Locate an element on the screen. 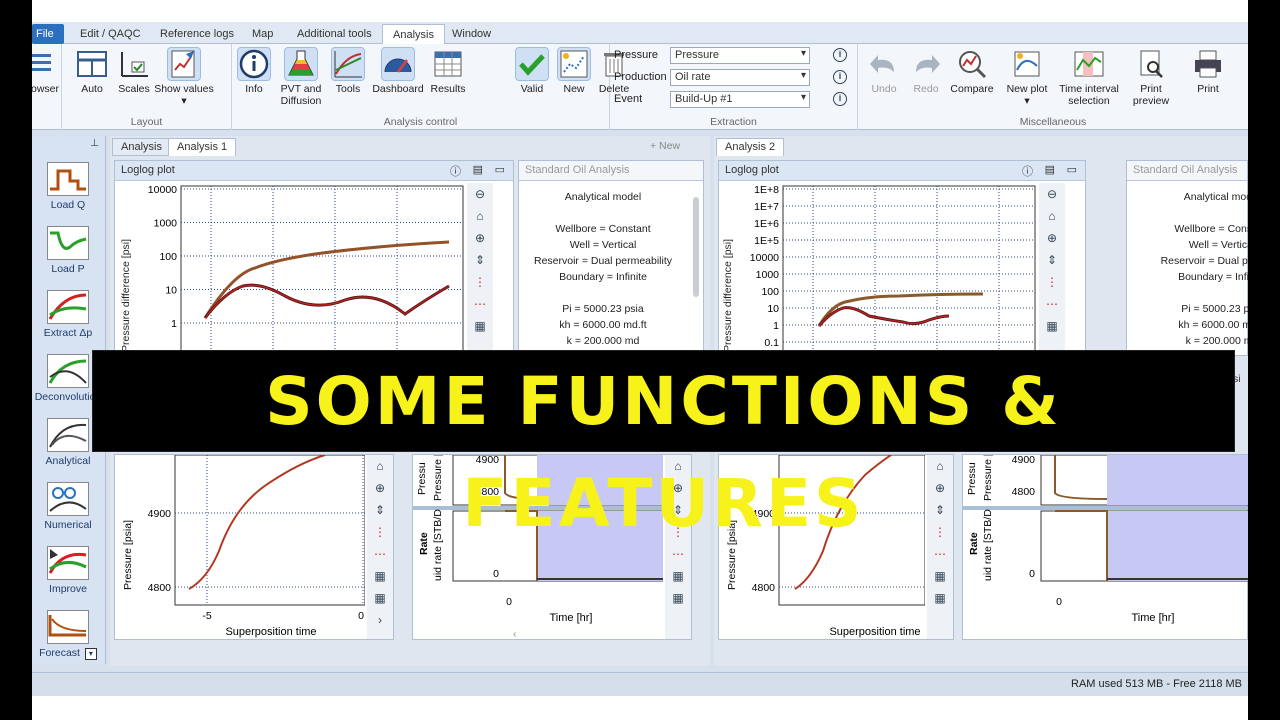 The width and height of the screenshot is (1280, 720). new-analysis-icon is located at coordinates (574, 64).